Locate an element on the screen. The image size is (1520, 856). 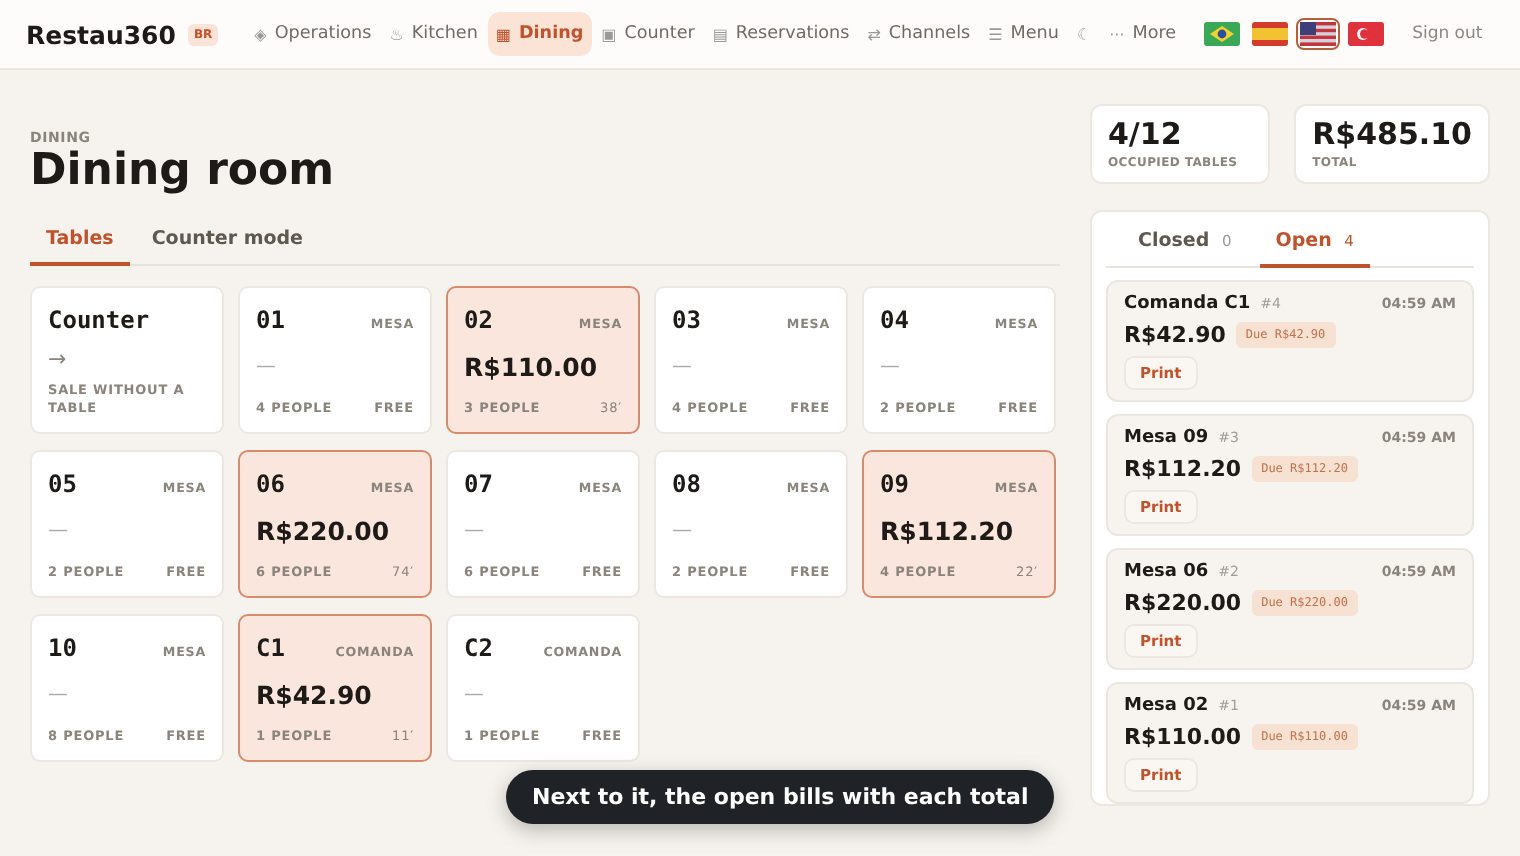
table-number: 10 is located at coordinates (62, 648).